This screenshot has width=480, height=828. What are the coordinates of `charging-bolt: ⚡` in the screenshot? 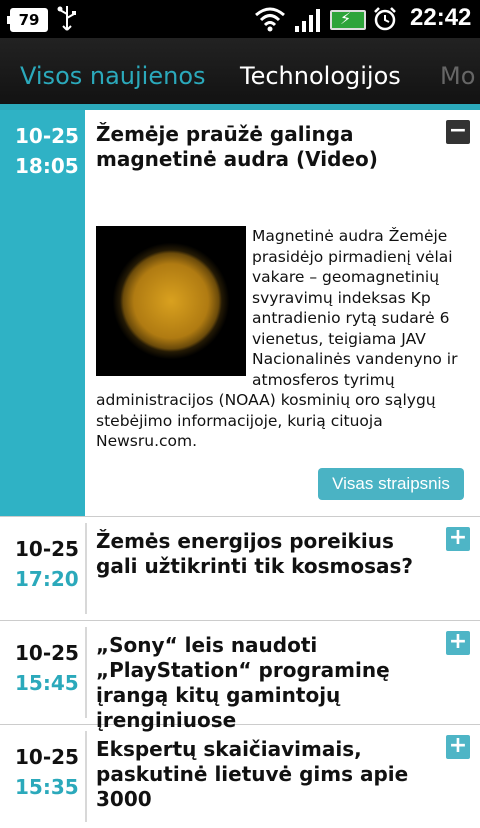 It's located at (346, 18).